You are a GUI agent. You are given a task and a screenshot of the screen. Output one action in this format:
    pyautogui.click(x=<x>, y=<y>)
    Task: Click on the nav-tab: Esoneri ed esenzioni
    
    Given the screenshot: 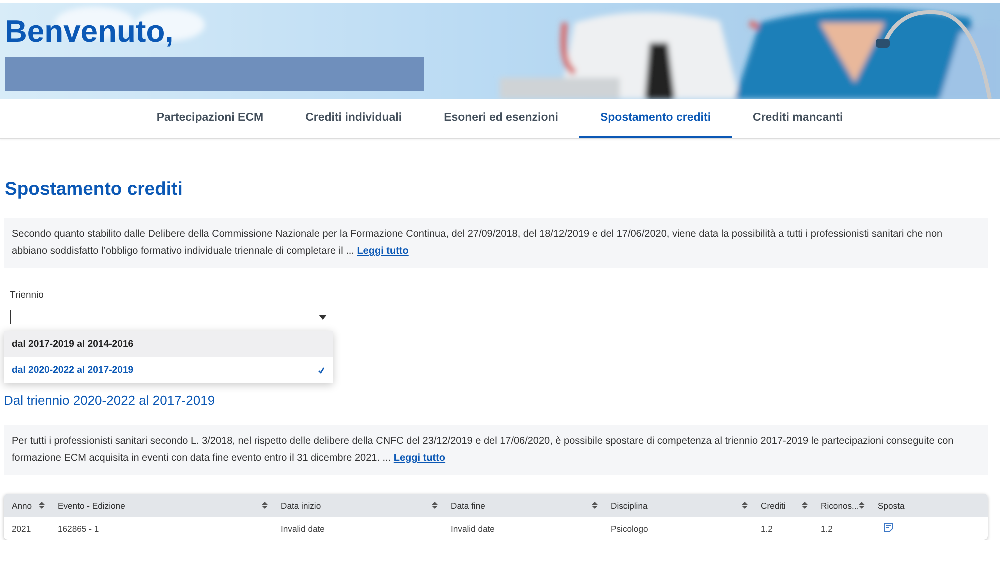 What is the action you would take?
    pyautogui.click(x=501, y=118)
    